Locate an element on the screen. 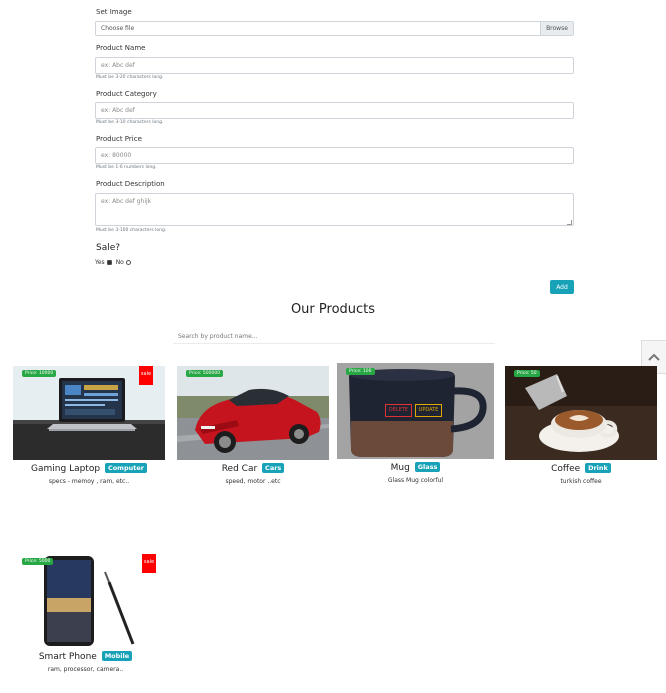 The image size is (666, 693). price-badge: Price: 10000 is located at coordinates (39, 373).